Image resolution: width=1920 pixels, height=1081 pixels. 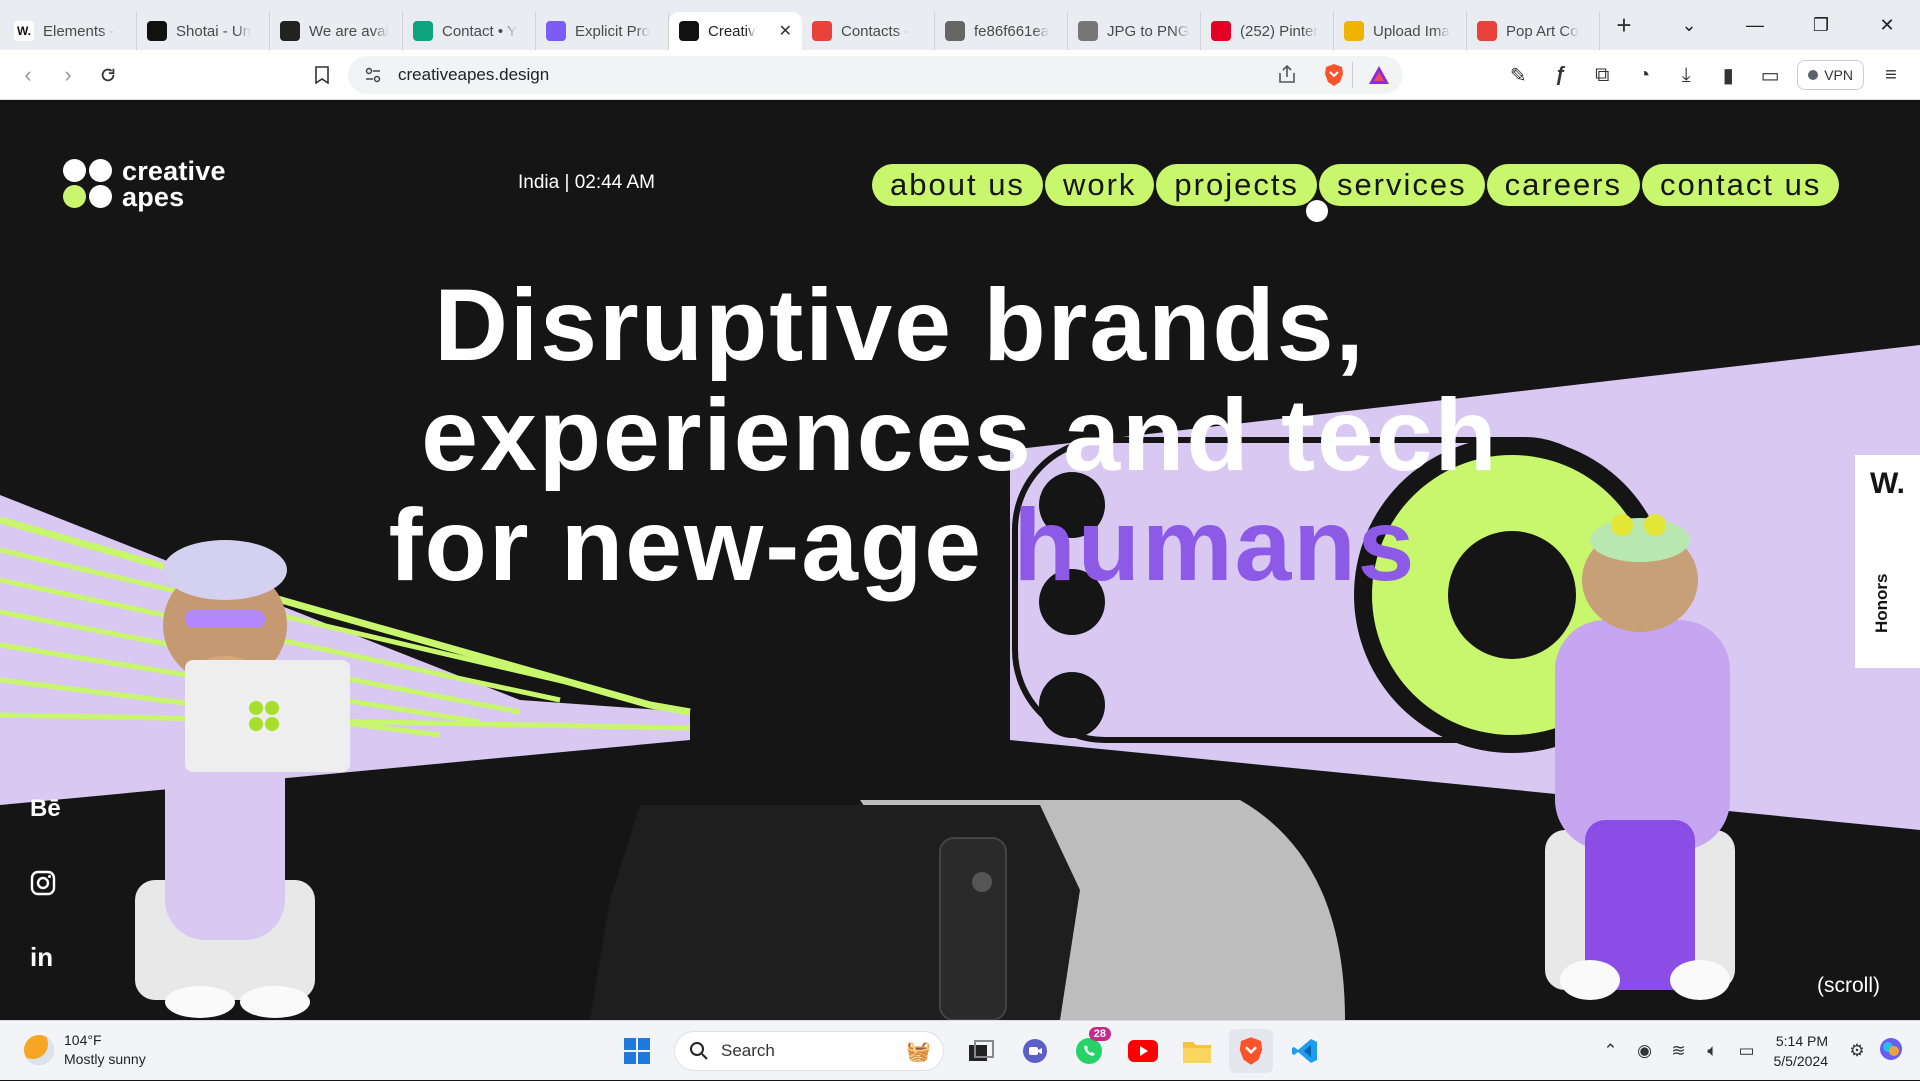 What do you see at coordinates (1689, 25) in the screenshot?
I see `tab-search-chevron-icon: ⌄` at bounding box center [1689, 25].